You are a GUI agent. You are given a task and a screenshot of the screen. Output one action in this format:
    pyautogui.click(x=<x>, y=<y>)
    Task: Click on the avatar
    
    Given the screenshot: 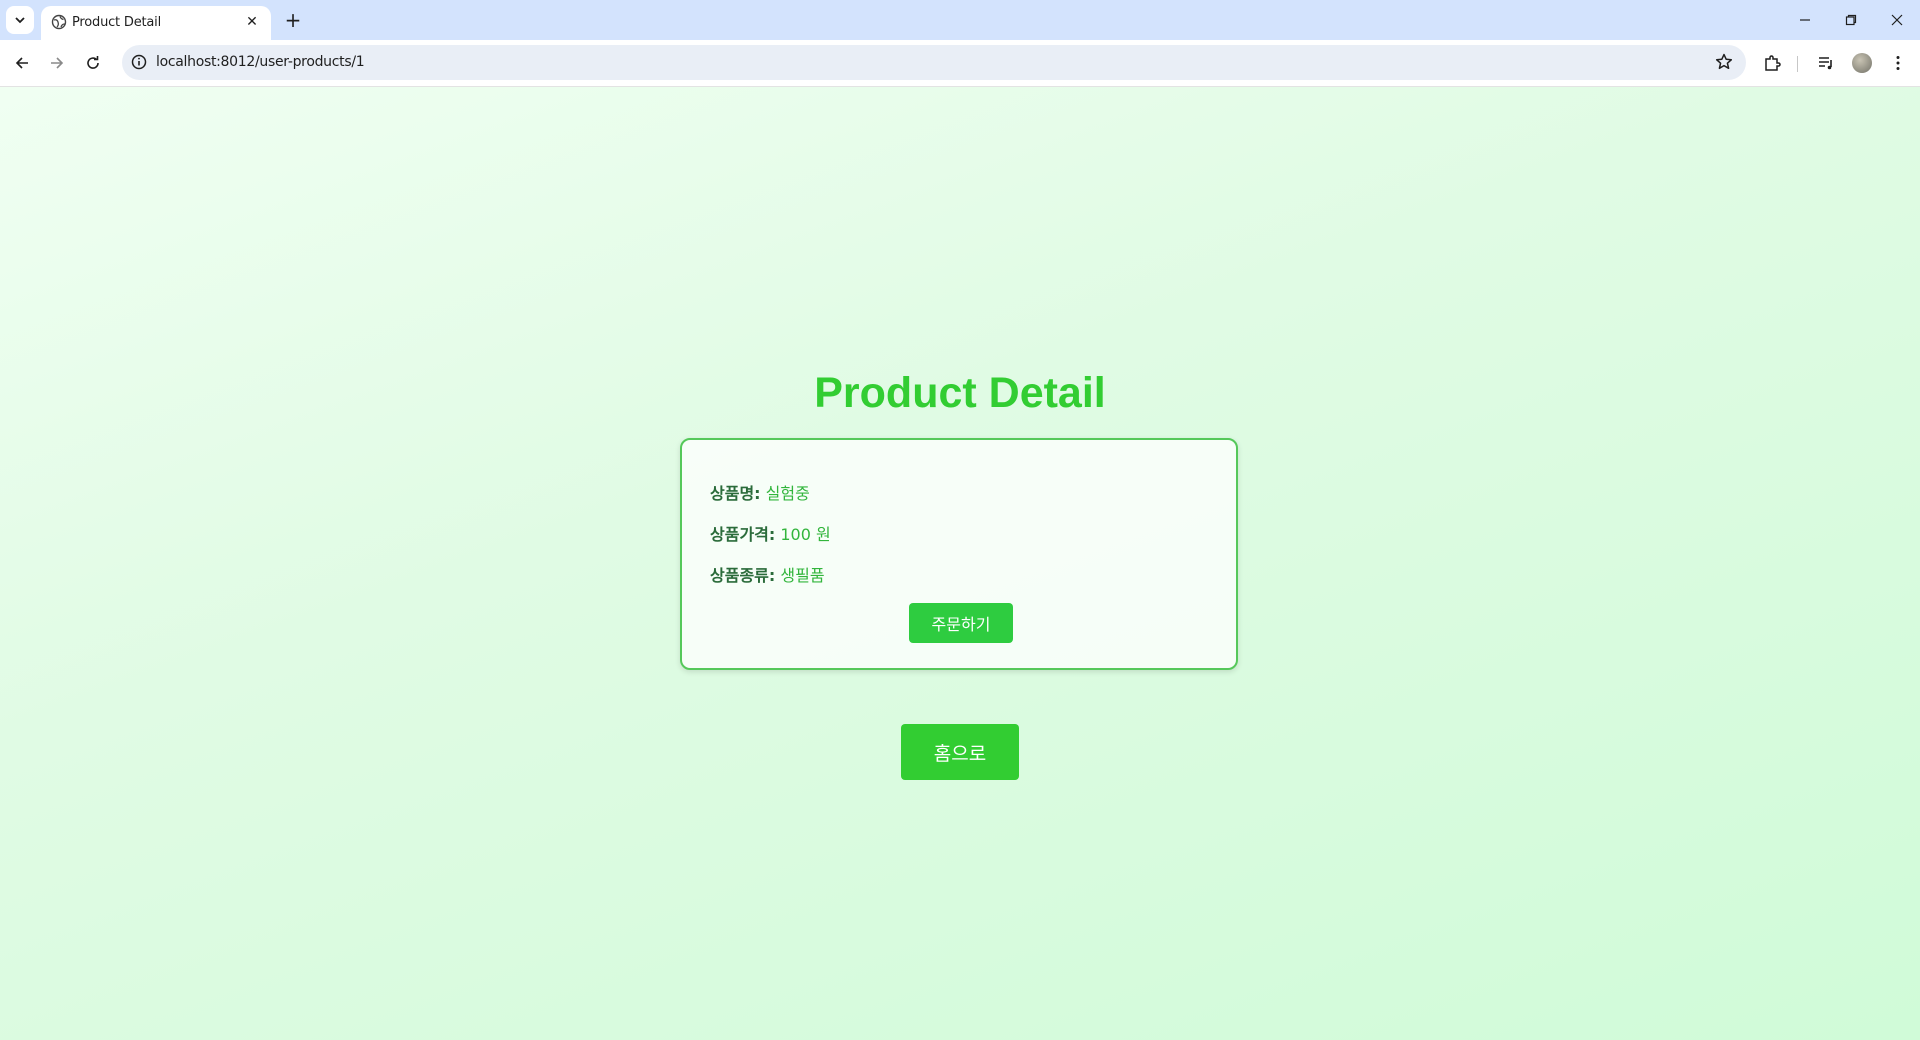 What is the action you would take?
    pyautogui.click(x=1862, y=63)
    